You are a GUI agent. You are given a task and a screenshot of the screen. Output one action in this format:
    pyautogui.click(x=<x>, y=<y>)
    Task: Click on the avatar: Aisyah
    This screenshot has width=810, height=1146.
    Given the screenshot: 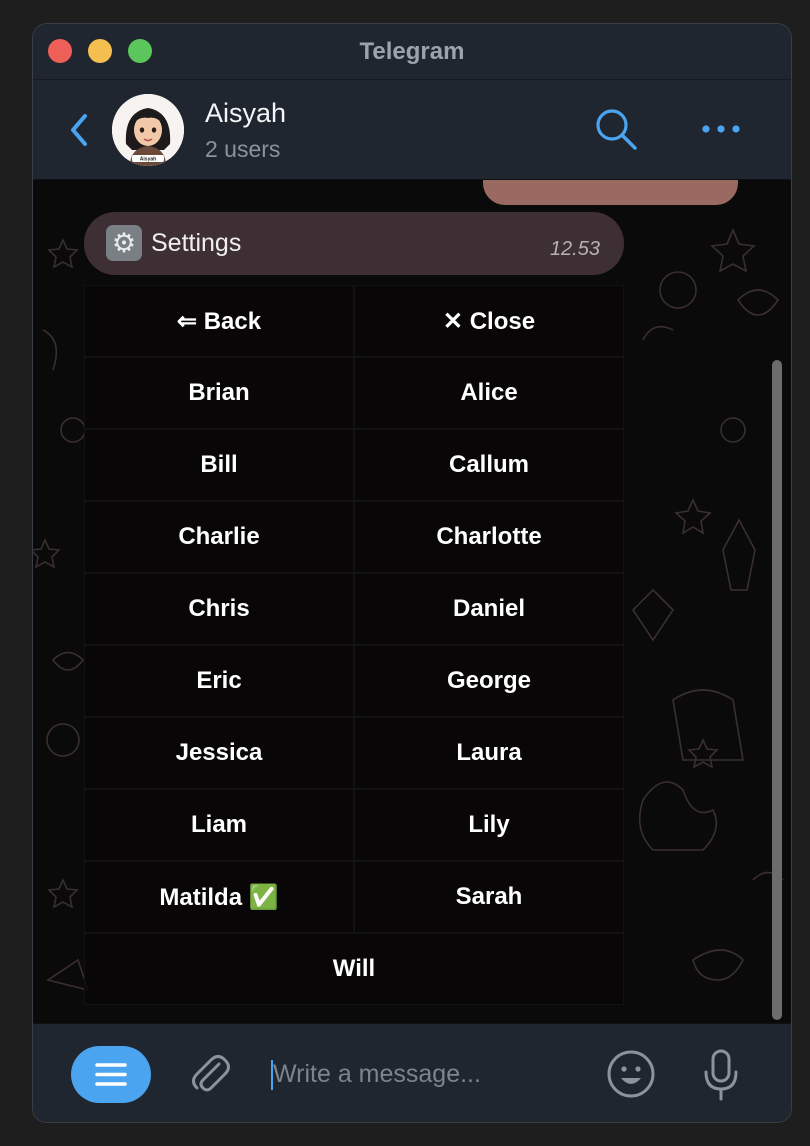 What is the action you would take?
    pyautogui.click(x=148, y=130)
    